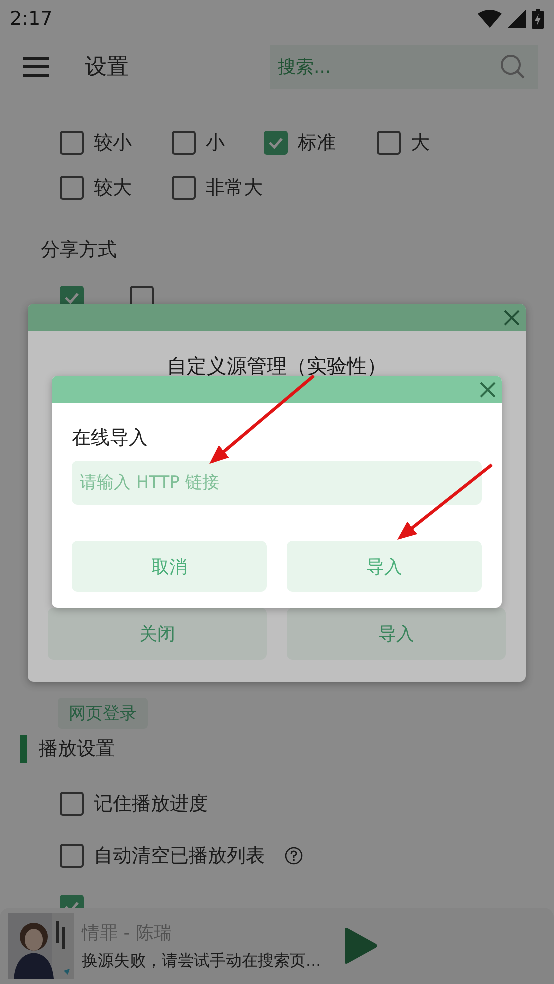 This screenshot has width=554, height=984. What do you see at coordinates (215, 143) in the screenshot?
I see `option-label: 小` at bounding box center [215, 143].